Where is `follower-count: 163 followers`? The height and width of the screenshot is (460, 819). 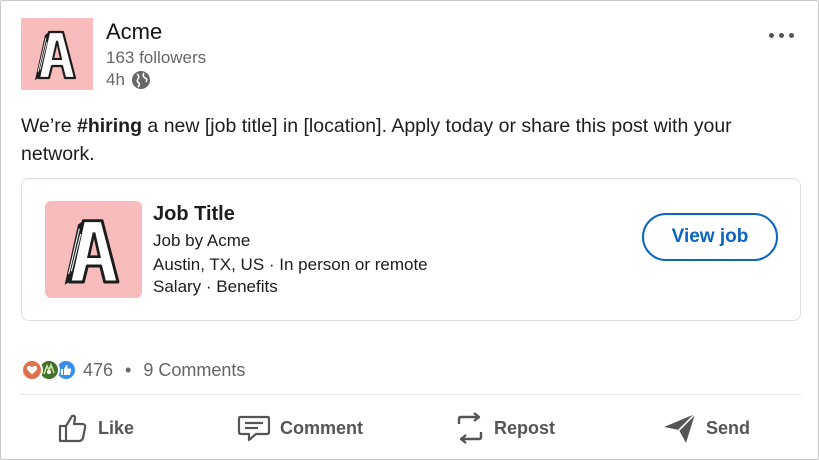
follower-count: 163 followers is located at coordinates (156, 57).